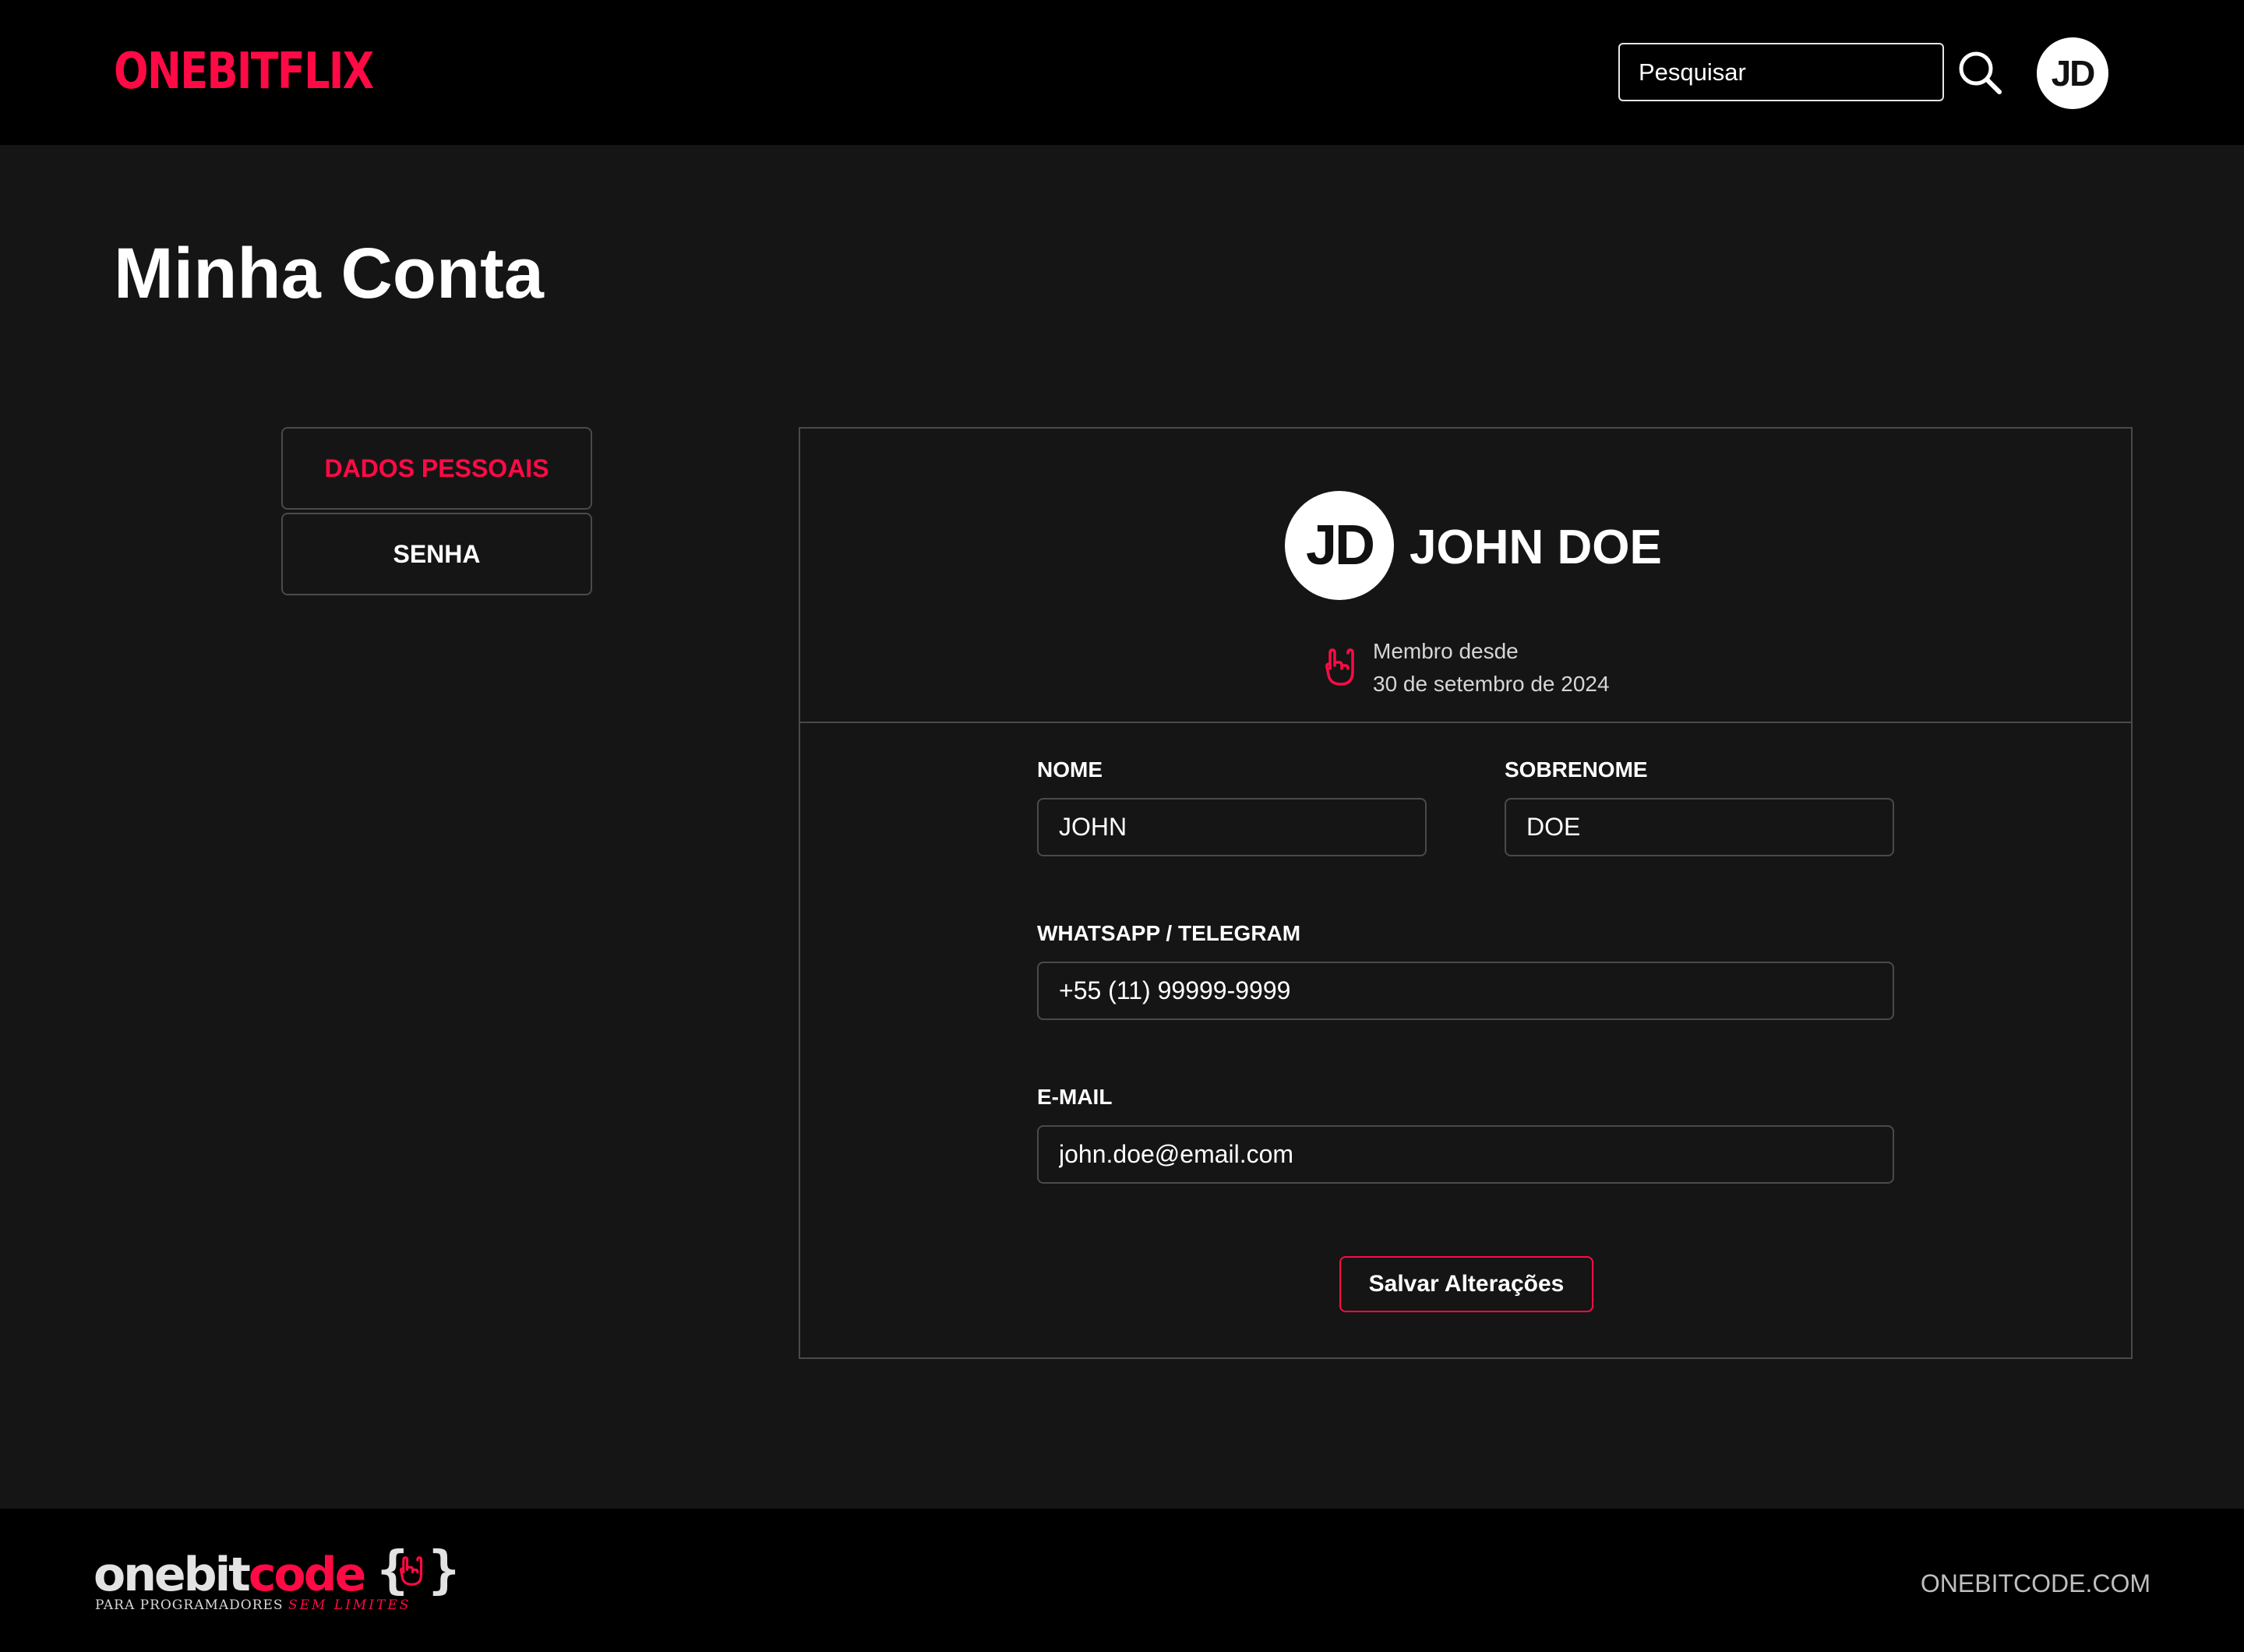 The height and width of the screenshot is (1652, 2244). I want to click on onebitcode-logo: onebitcode, so click(230, 1575).